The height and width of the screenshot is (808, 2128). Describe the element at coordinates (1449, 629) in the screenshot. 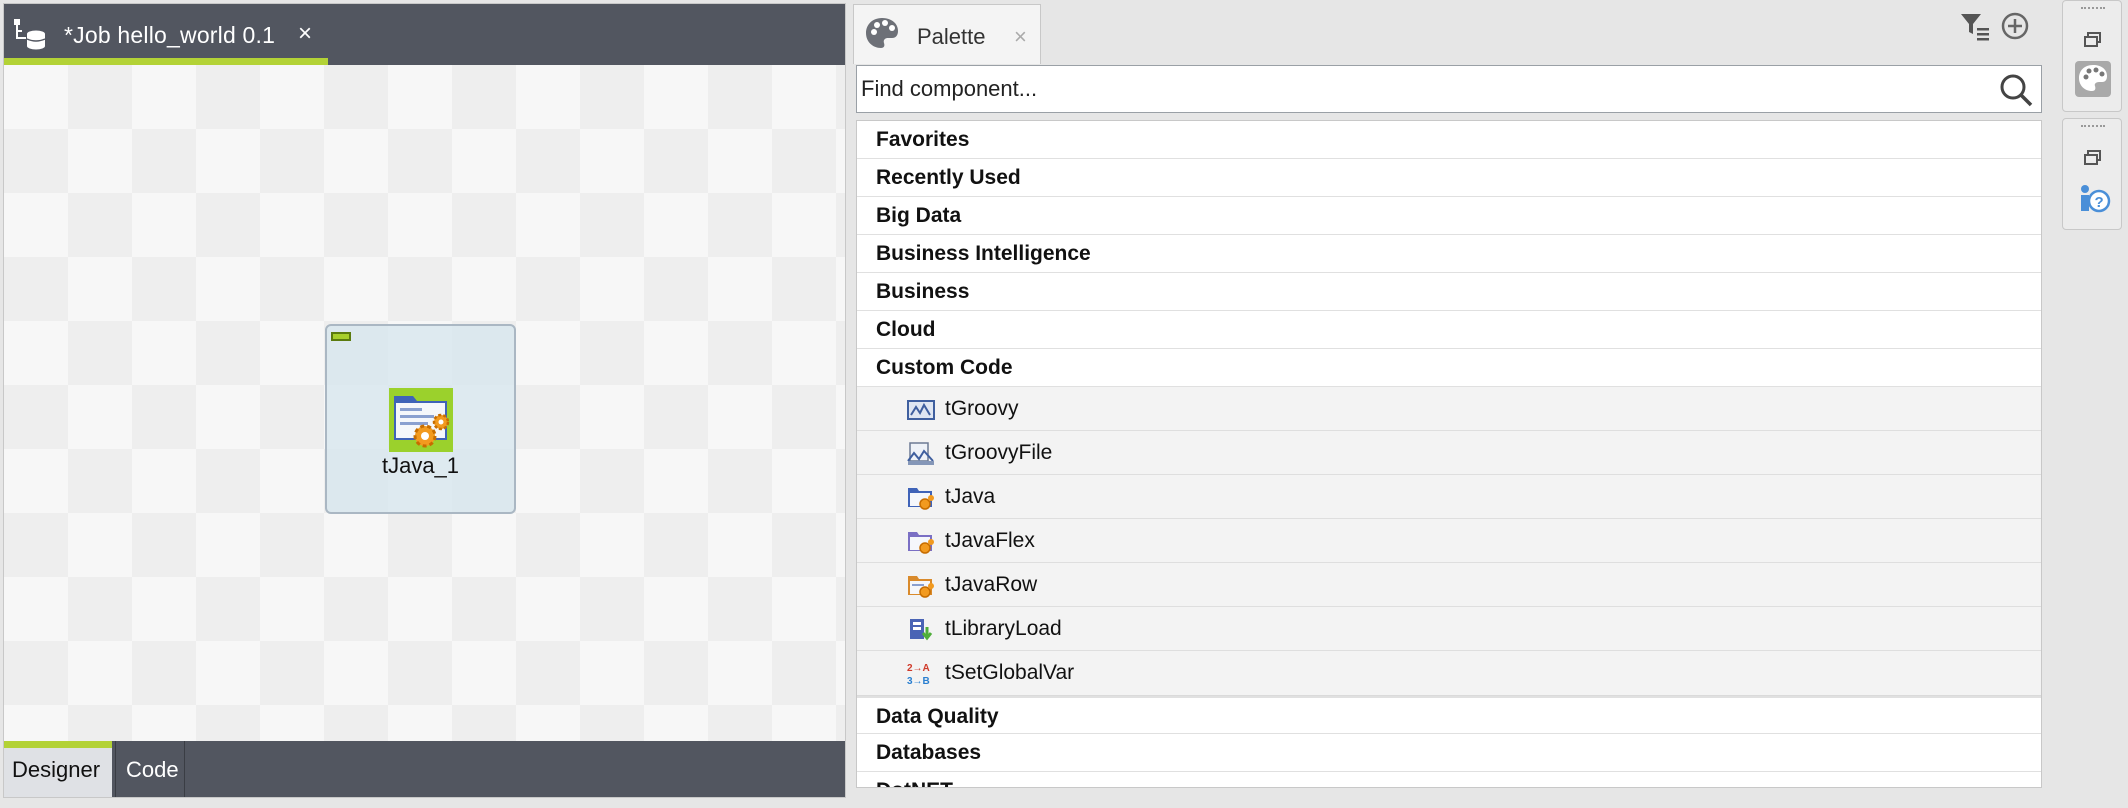

I see `component-tlibraryload: tLibraryLoad` at that location.